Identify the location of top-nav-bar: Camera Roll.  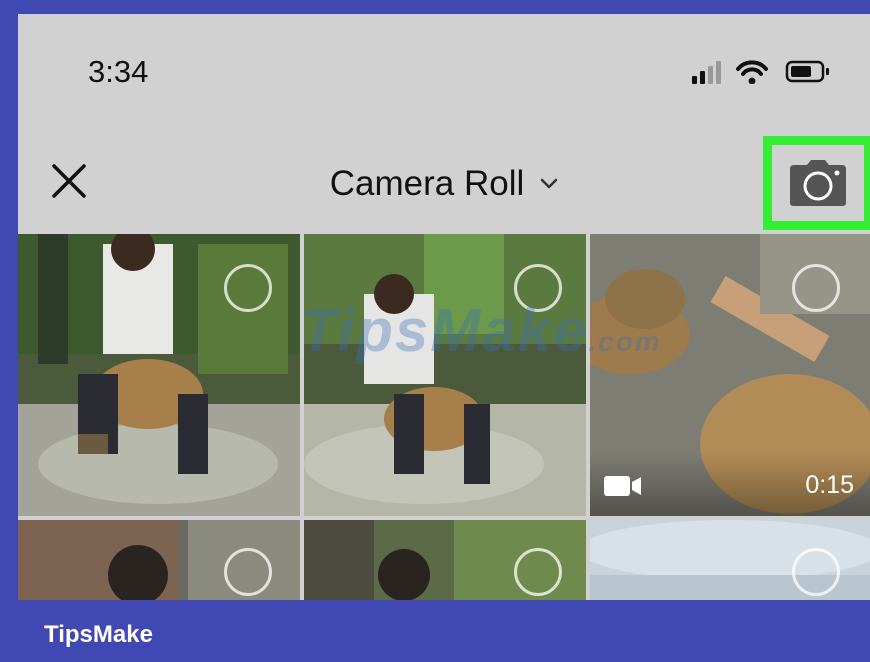
(444, 183).